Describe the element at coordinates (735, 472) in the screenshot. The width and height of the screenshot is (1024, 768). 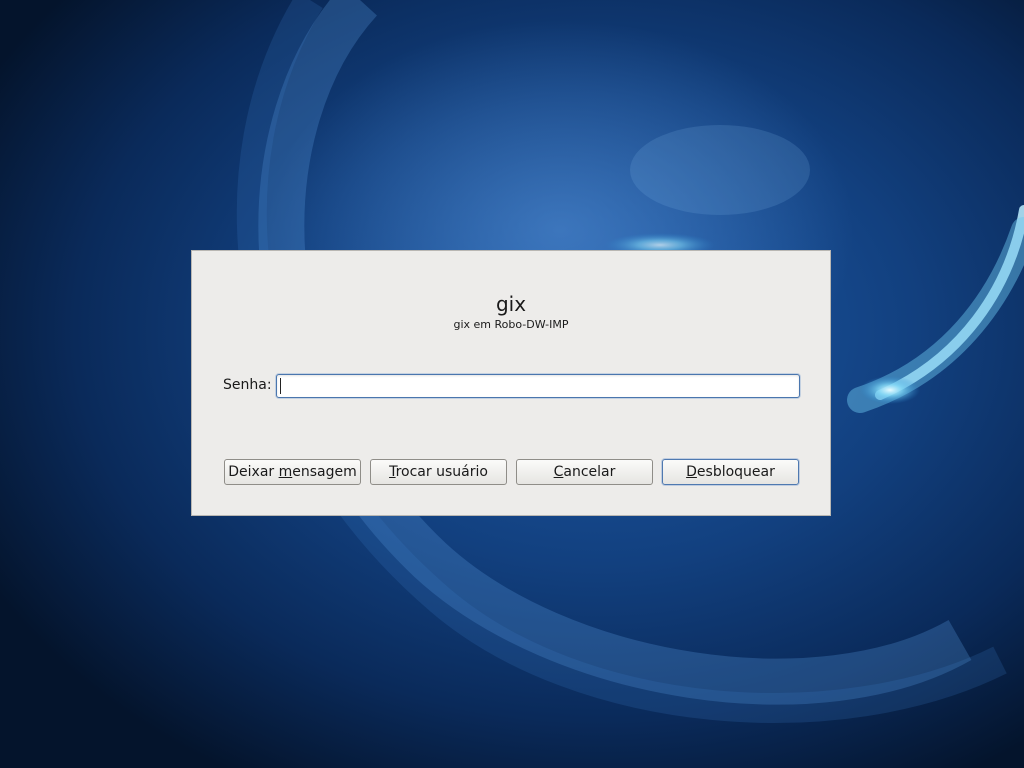
I see `unlock-label-end: esbloquear` at that location.